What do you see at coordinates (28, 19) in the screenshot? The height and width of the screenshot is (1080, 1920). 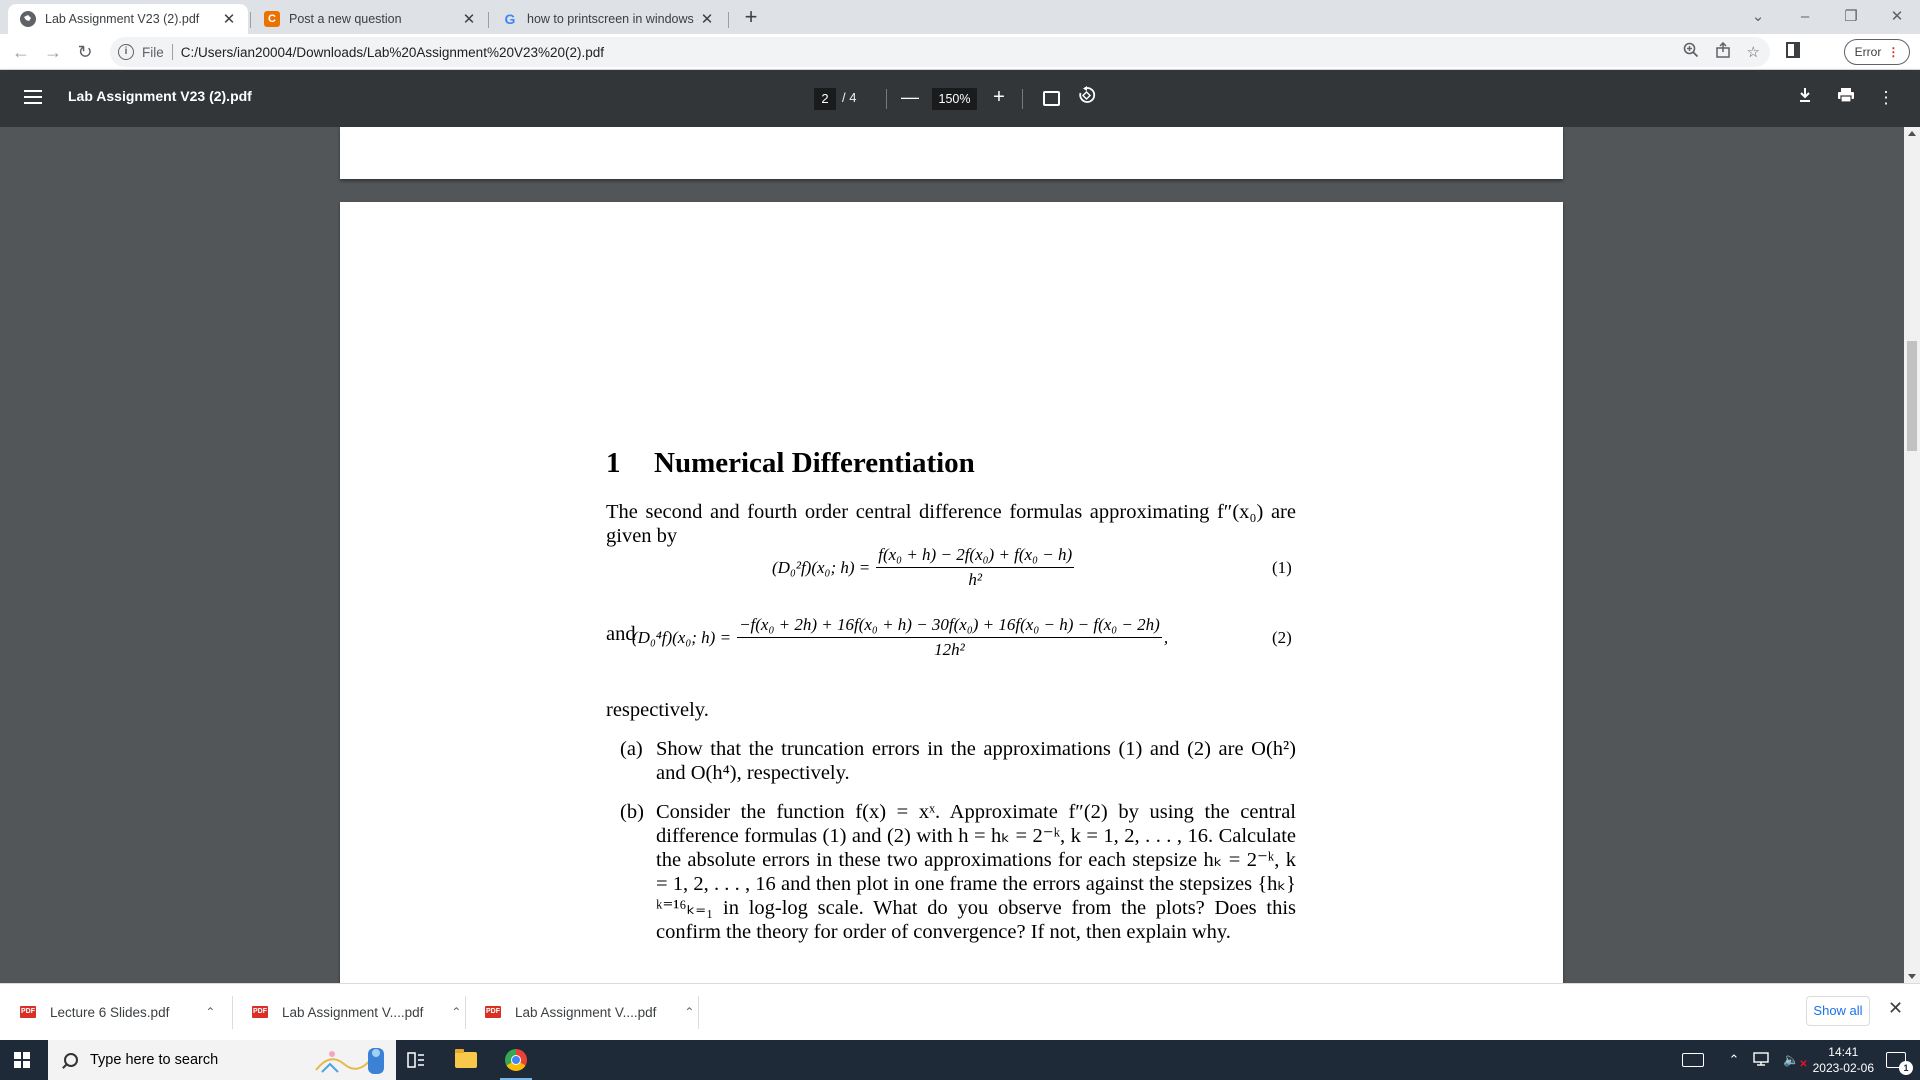 I see `globe-icon` at bounding box center [28, 19].